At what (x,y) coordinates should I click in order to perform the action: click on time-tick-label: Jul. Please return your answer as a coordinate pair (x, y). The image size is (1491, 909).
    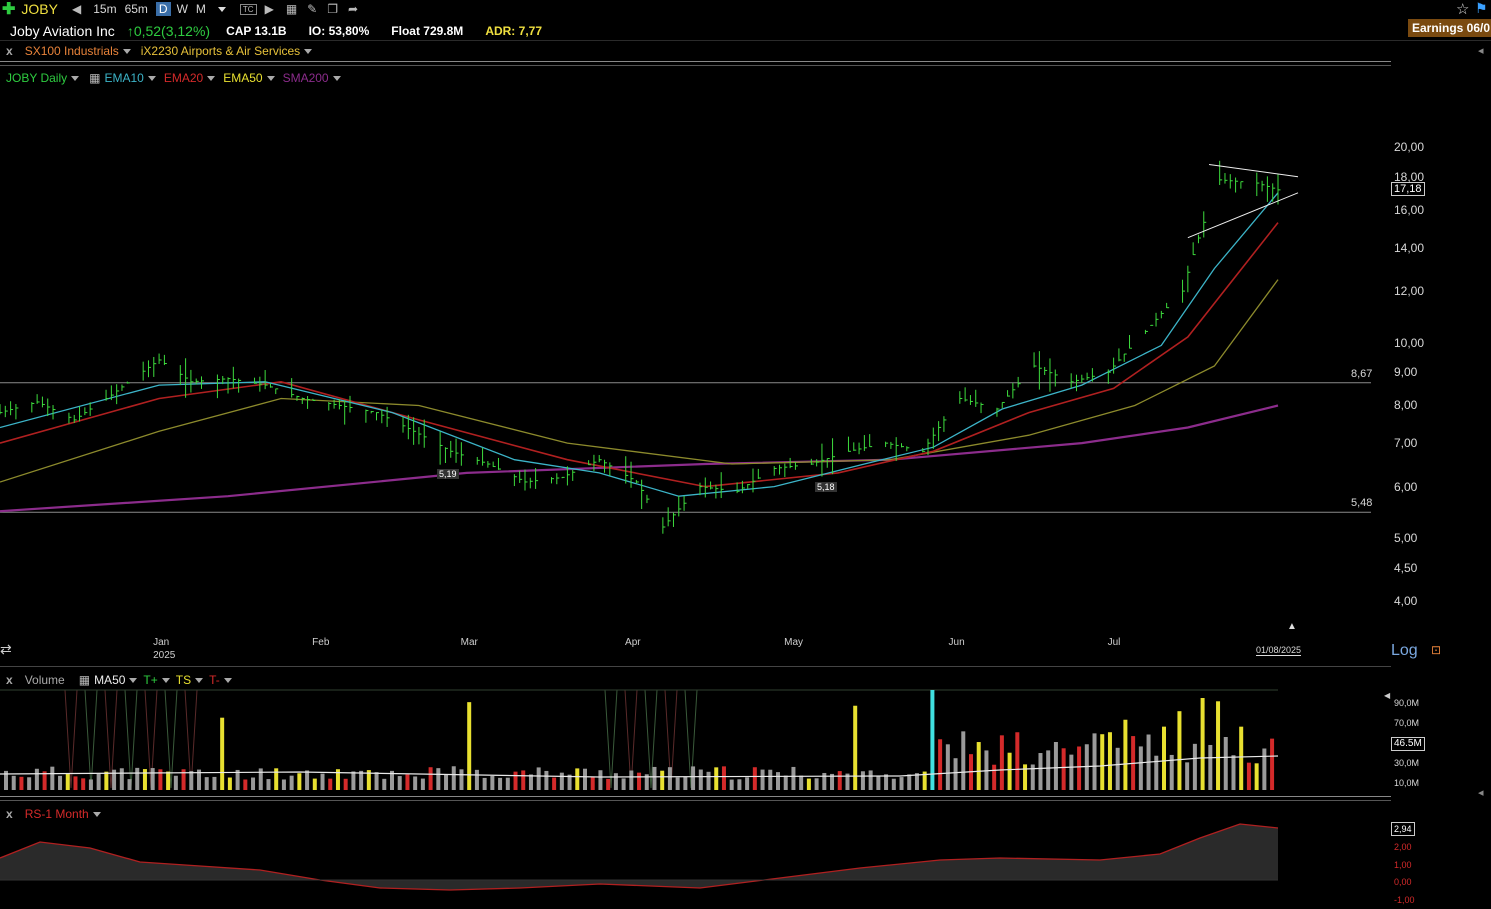
    Looking at the image, I should click on (1114, 642).